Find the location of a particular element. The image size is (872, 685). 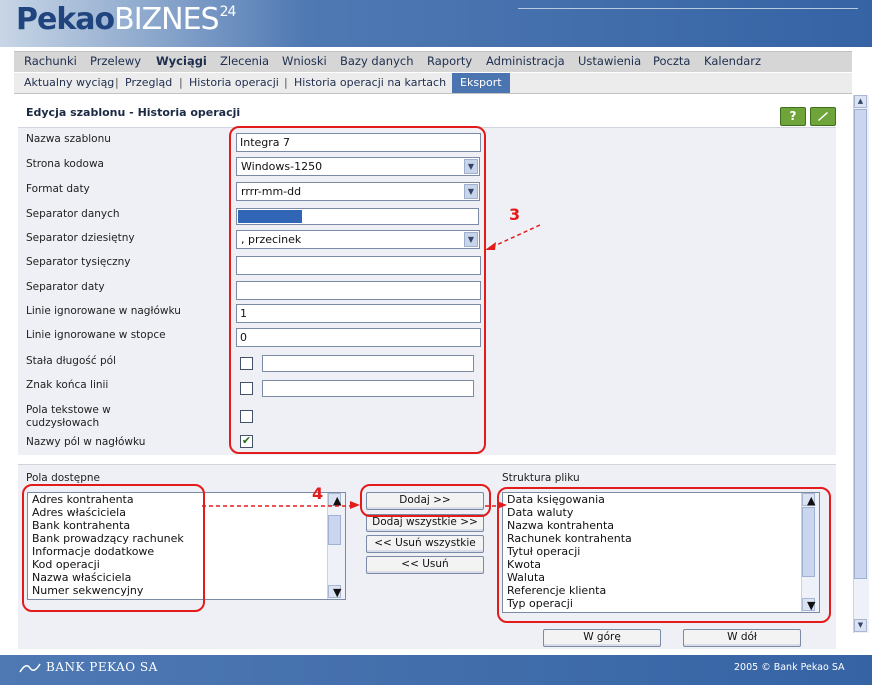

label-available-fields: Pola dostępne is located at coordinates (63, 478).